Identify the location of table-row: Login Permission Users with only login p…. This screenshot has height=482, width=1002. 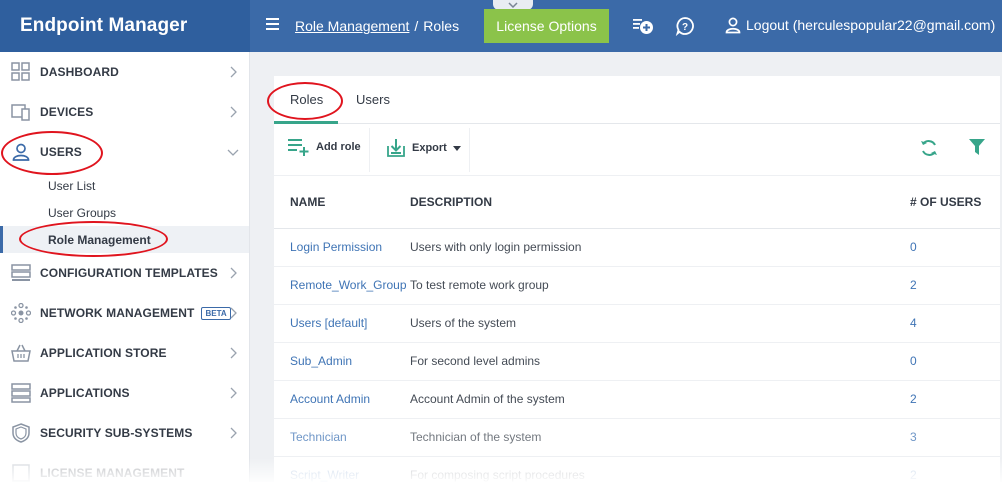
(637, 247).